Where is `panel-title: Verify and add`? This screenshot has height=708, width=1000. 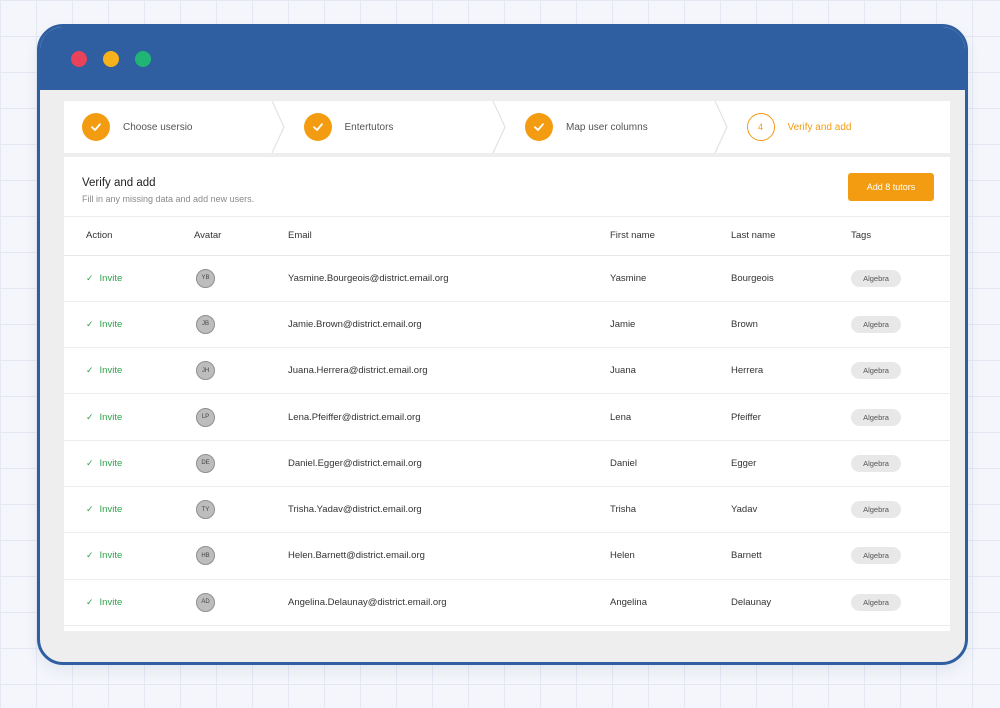
panel-title: Verify and add is located at coordinates (119, 183).